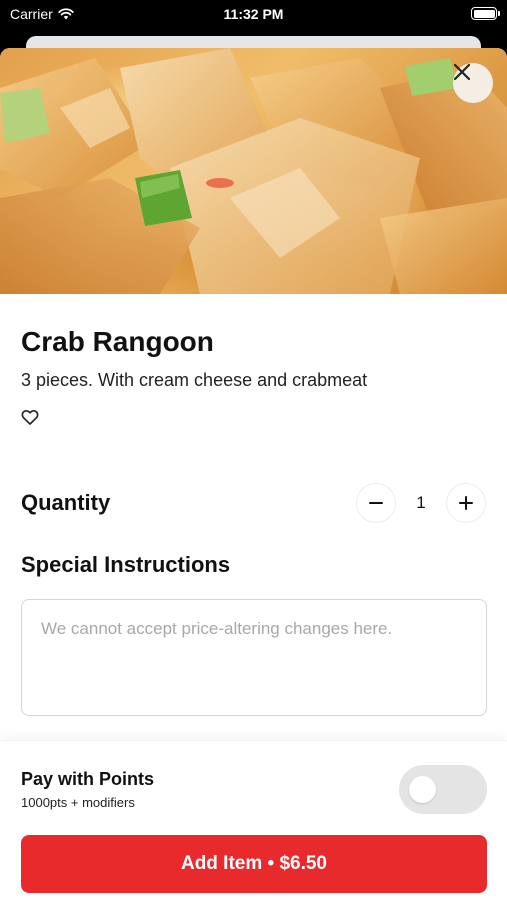 Image resolution: width=507 pixels, height=900 pixels. What do you see at coordinates (78, 802) in the screenshot?
I see `pay-with-points-subtitle: 1000pts + modifiers` at bounding box center [78, 802].